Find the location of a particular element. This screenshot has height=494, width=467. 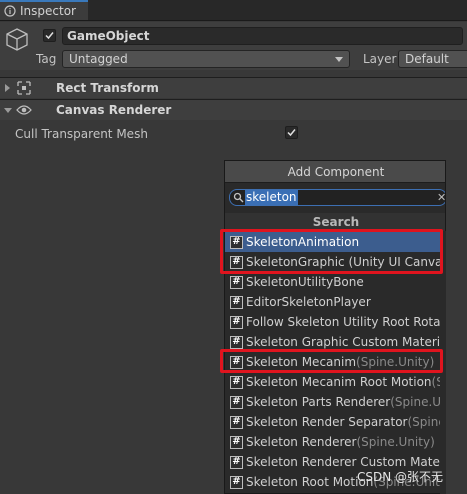

search-icon is located at coordinates (238, 197).